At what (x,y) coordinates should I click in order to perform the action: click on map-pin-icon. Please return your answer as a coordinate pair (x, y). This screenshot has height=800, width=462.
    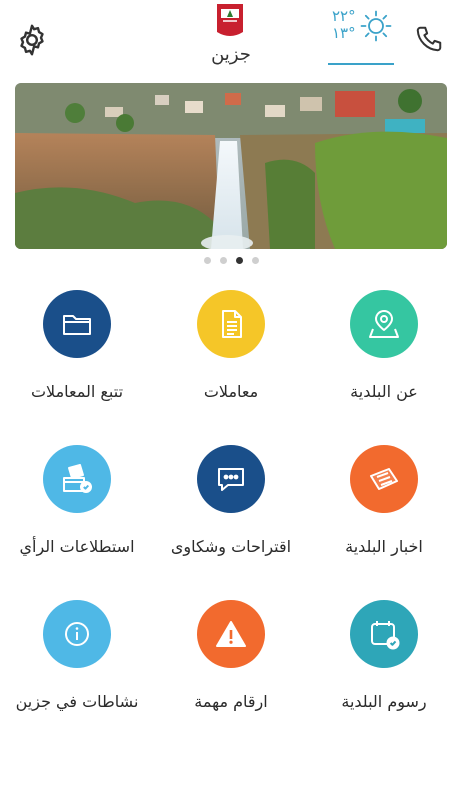
    Looking at the image, I should click on (384, 324).